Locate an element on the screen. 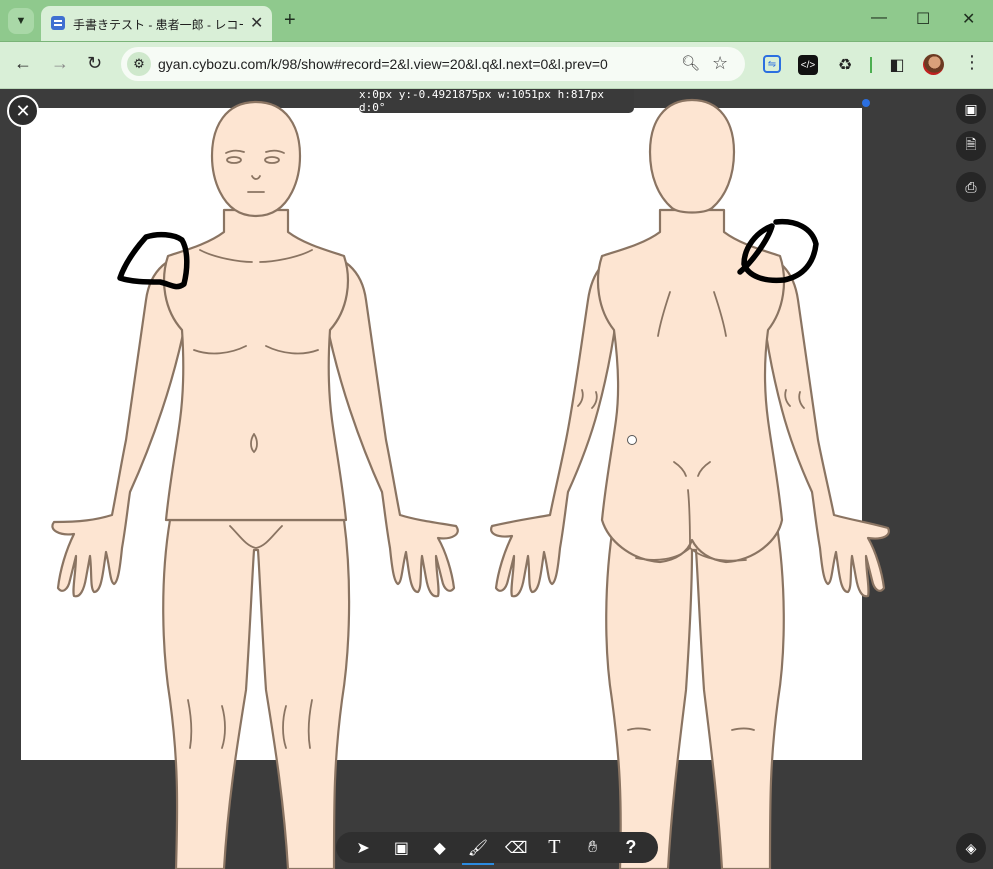 The width and height of the screenshot is (993, 869). close-editor-button: ✕ is located at coordinates (23, 111).